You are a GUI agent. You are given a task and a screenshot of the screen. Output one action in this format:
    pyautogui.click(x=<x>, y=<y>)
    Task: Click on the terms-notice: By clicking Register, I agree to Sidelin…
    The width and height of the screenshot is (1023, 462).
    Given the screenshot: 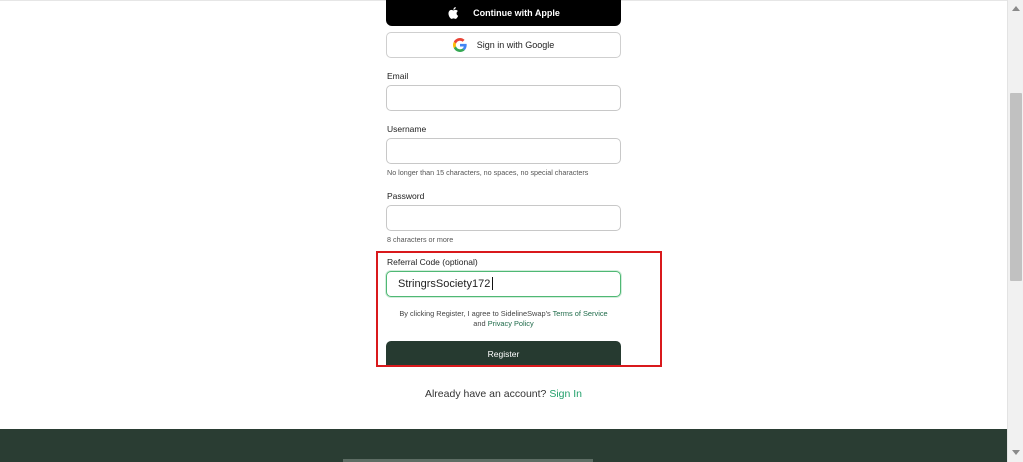 What is the action you would take?
    pyautogui.click(x=503, y=319)
    